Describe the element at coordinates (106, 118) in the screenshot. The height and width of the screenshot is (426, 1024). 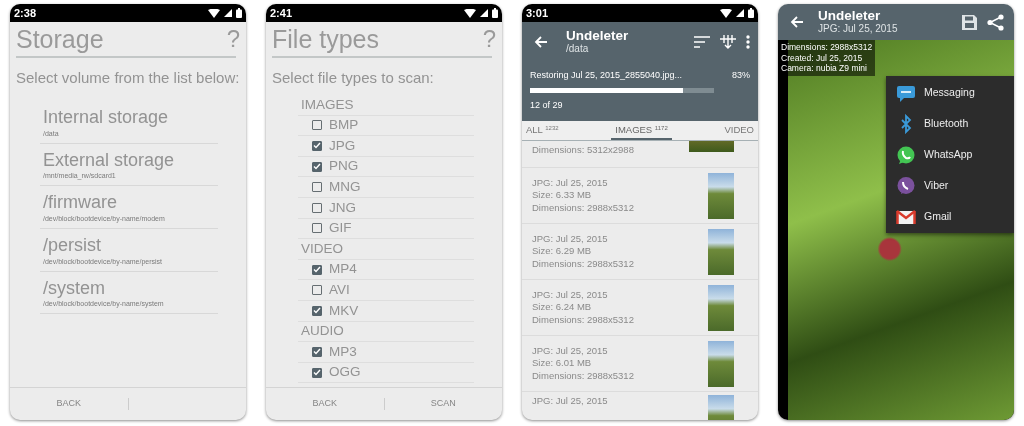
I see `volume-name: Internal storage` at that location.